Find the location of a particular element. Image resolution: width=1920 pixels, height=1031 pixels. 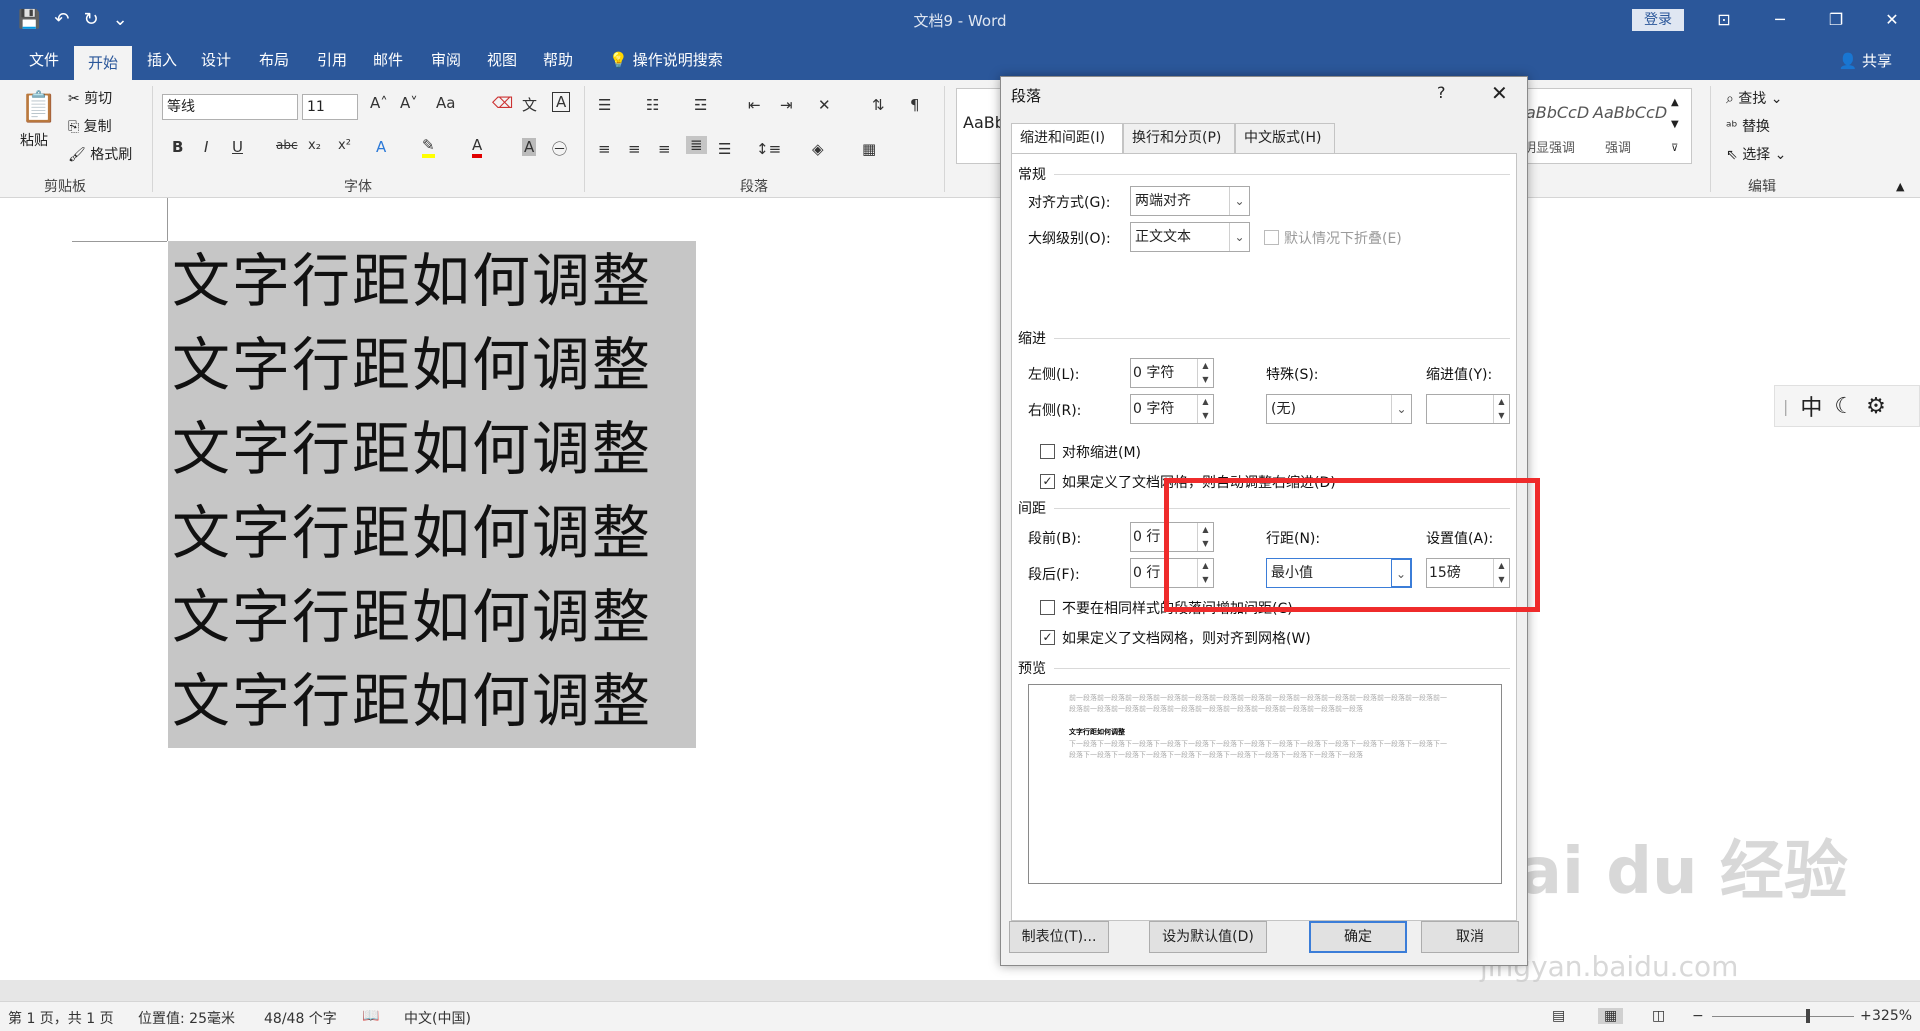

show-marks-icon: ¶ is located at coordinates (915, 105).